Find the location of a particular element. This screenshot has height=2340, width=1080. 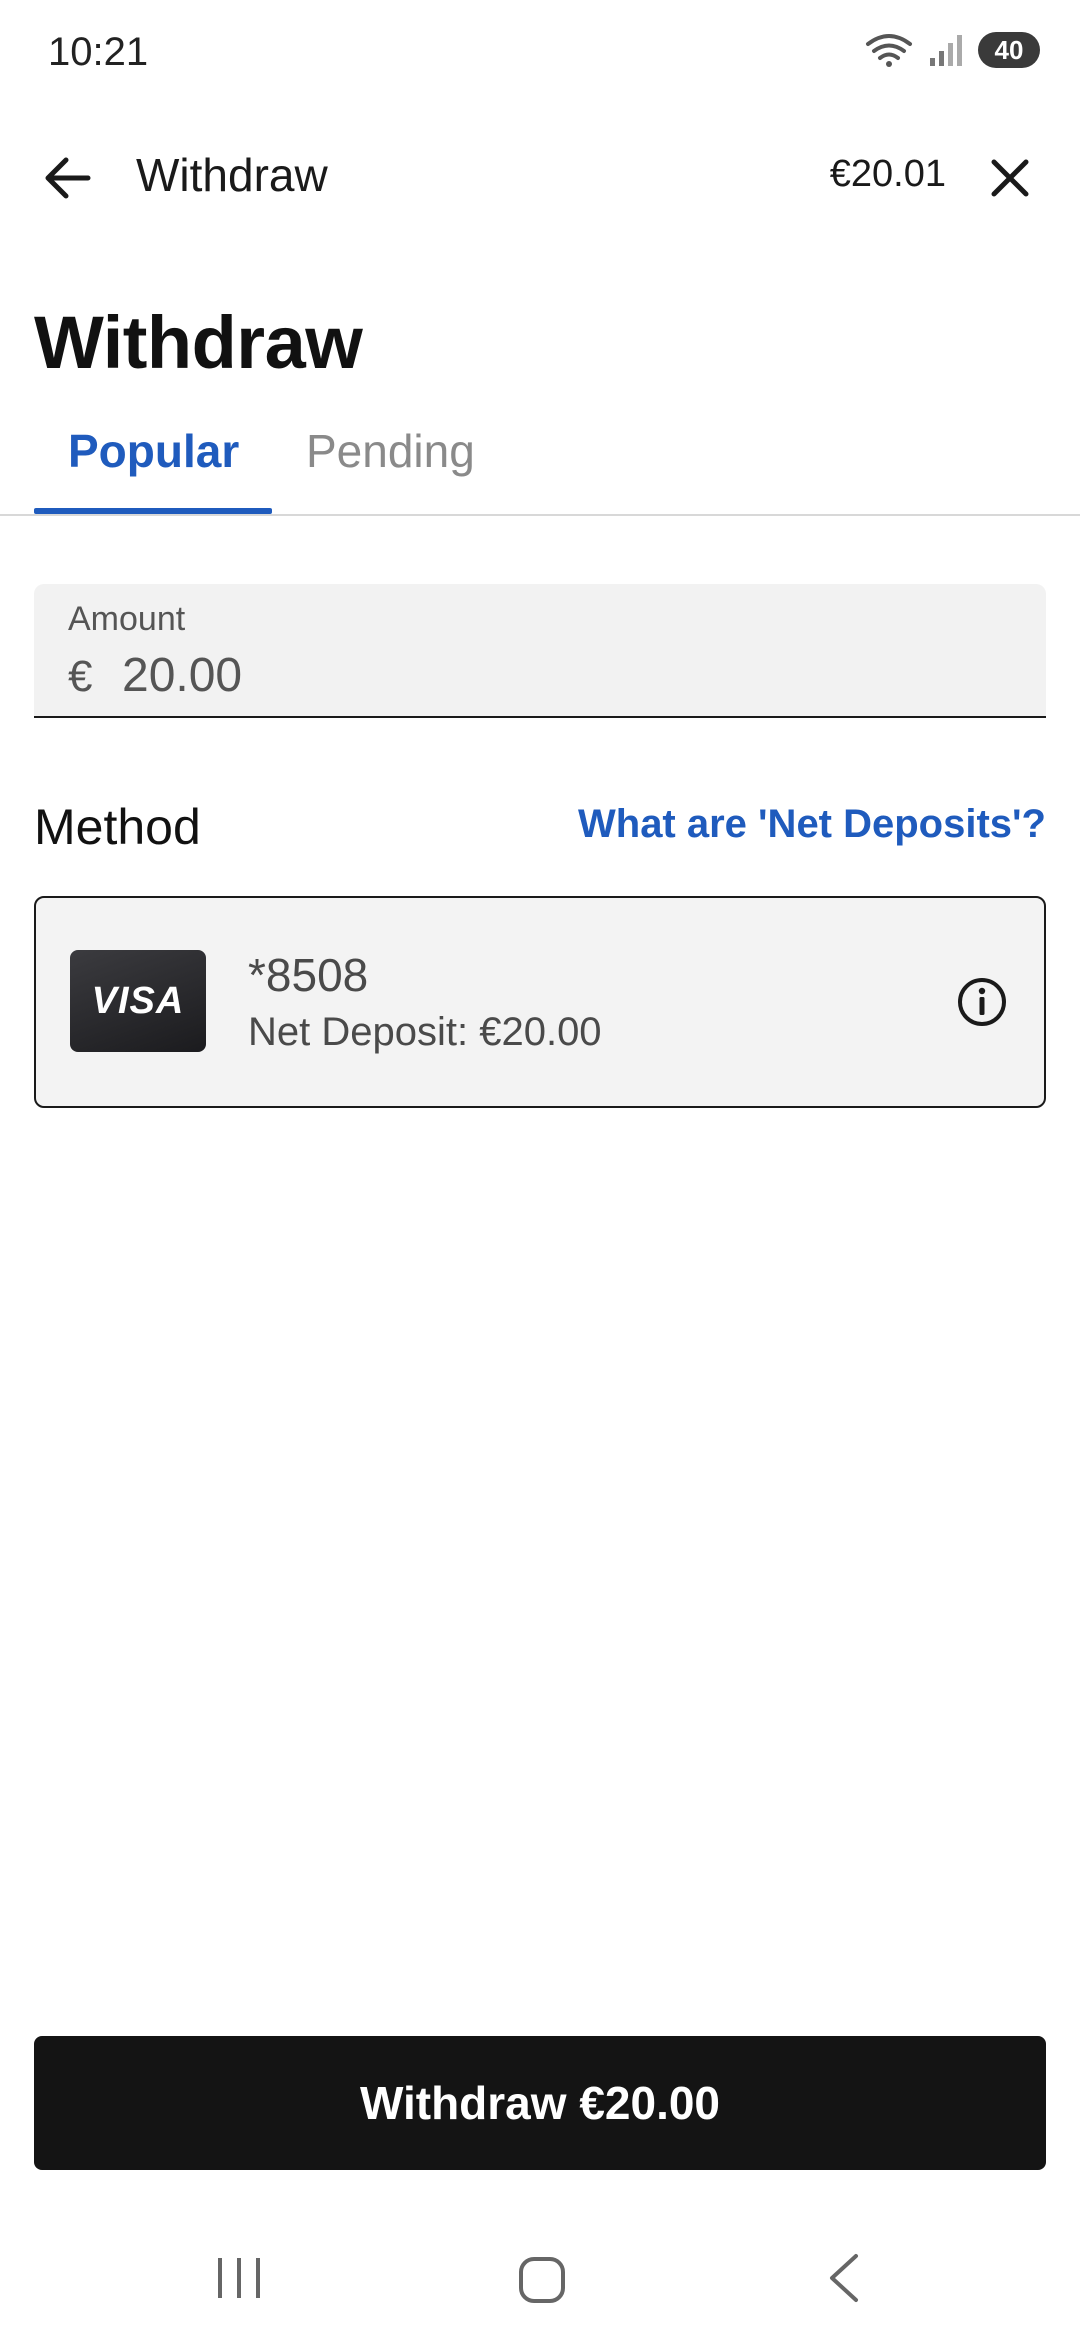

visa-logo: VISA is located at coordinates (138, 1001).